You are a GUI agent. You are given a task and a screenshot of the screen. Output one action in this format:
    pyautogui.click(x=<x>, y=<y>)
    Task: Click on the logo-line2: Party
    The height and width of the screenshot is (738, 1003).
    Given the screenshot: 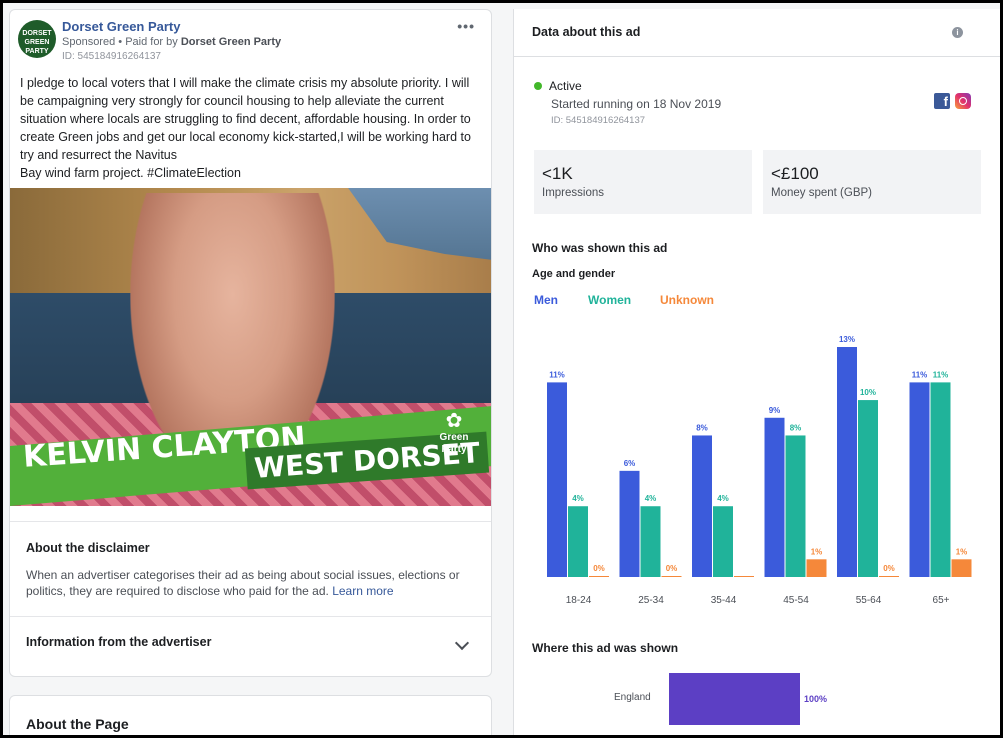 What is the action you would take?
    pyautogui.click(x=454, y=449)
    